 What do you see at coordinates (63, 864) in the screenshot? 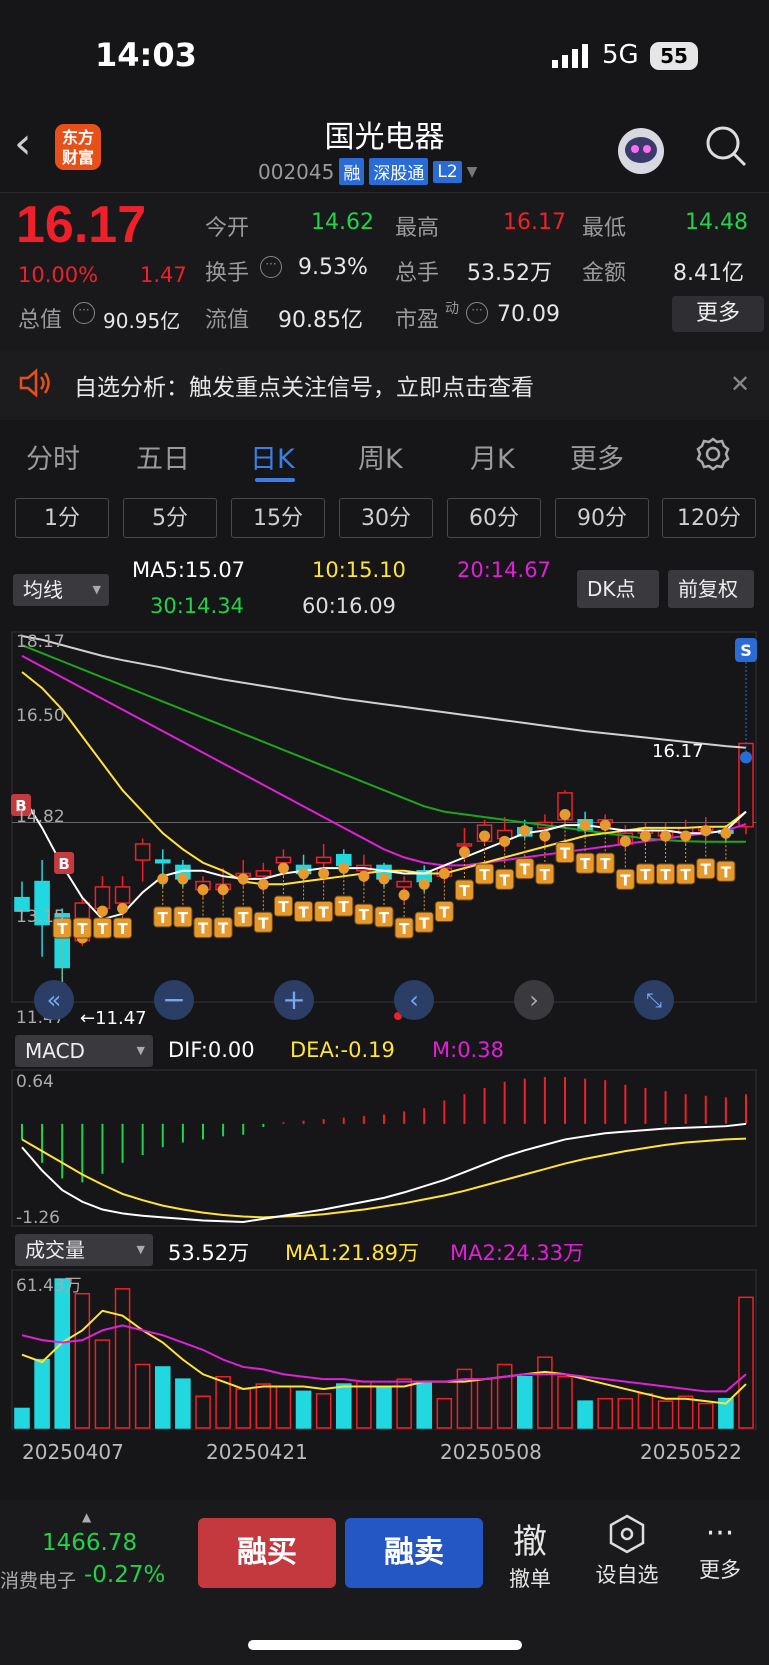
I see `buy-marker-label: B` at bounding box center [63, 864].